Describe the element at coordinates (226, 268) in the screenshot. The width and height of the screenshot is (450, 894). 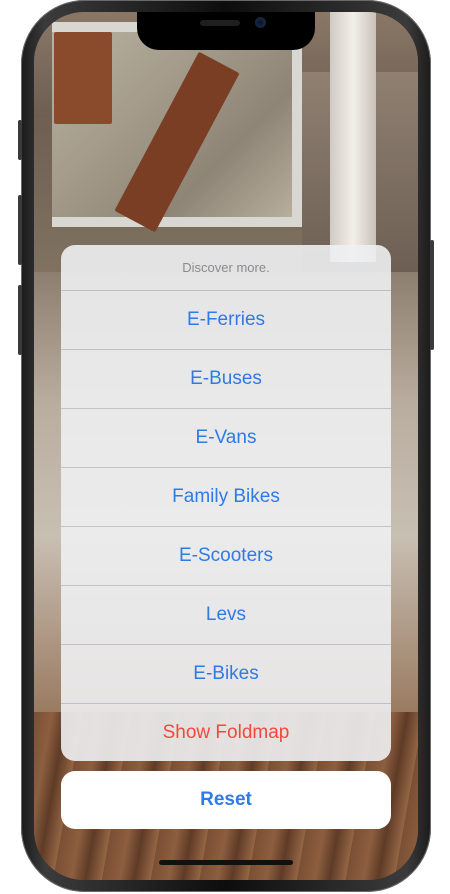
I see `action-sheet-title: Discover more.` at that location.